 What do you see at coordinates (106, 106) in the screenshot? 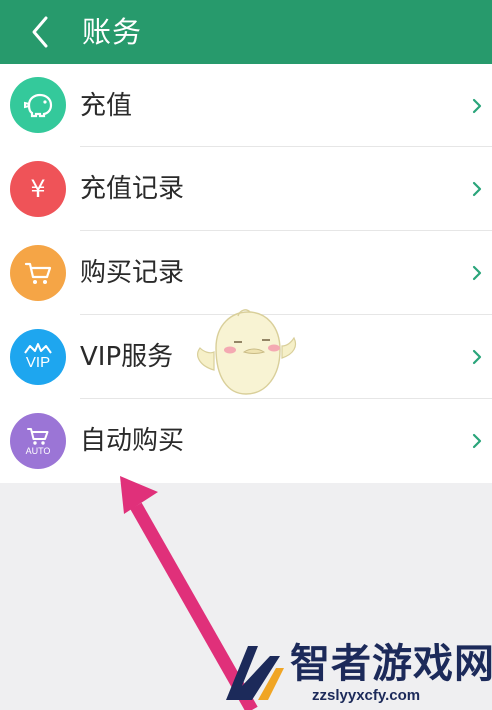
I see `menu-item-label: 充值` at bounding box center [106, 106].